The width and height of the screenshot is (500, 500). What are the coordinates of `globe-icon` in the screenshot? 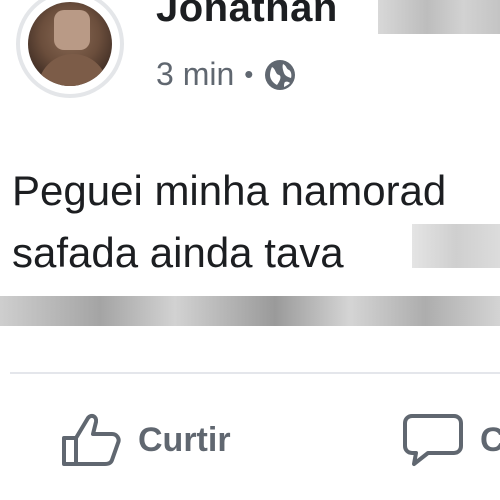 It's located at (280, 75).